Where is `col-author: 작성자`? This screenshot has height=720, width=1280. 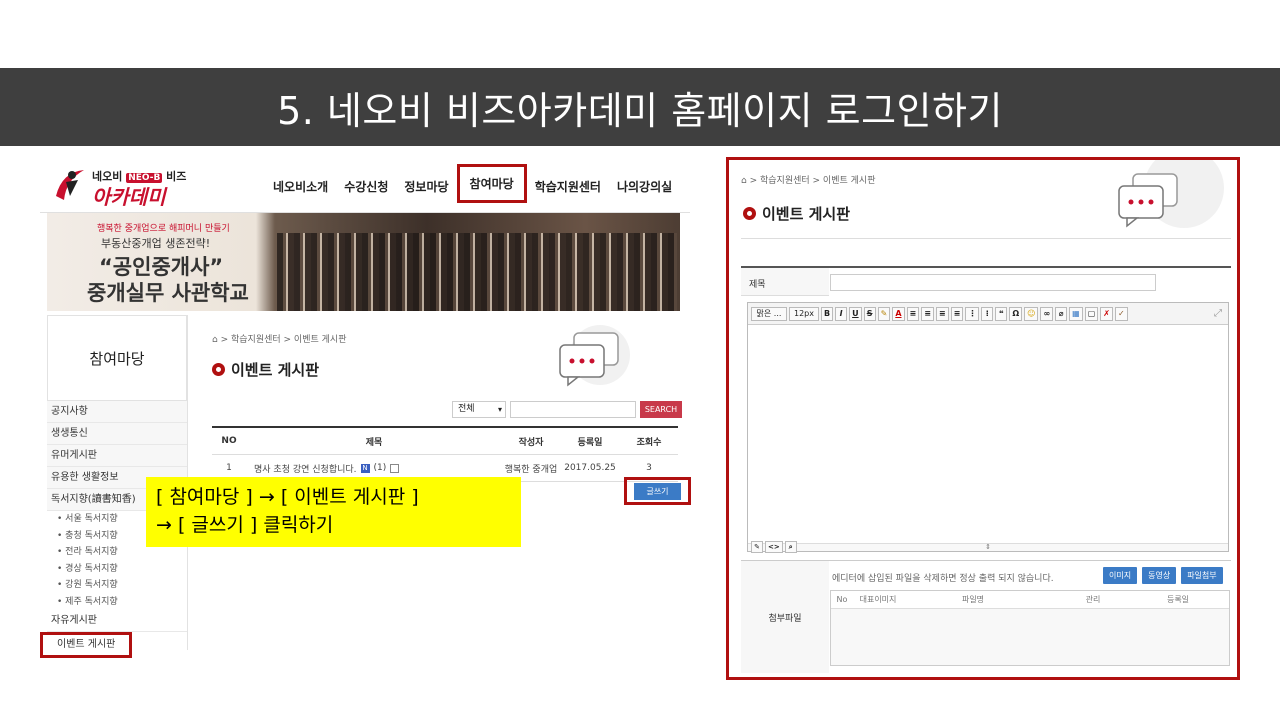
col-author: 작성자 is located at coordinates (531, 442).